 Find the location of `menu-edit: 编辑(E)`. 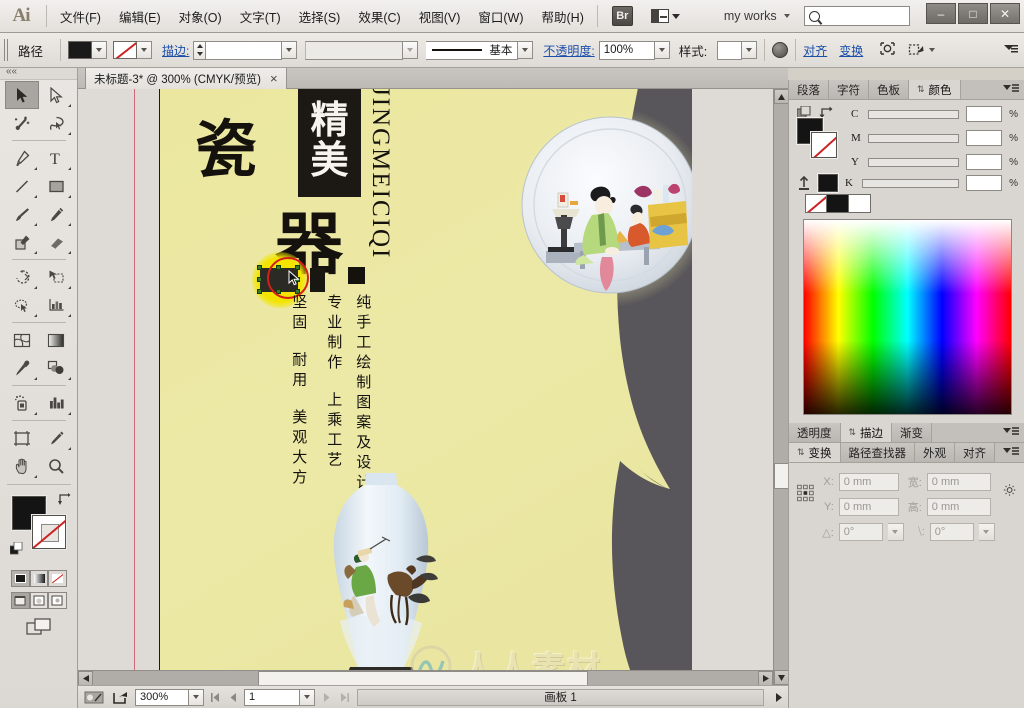

menu-edit: 编辑(E) is located at coordinates (140, 16).